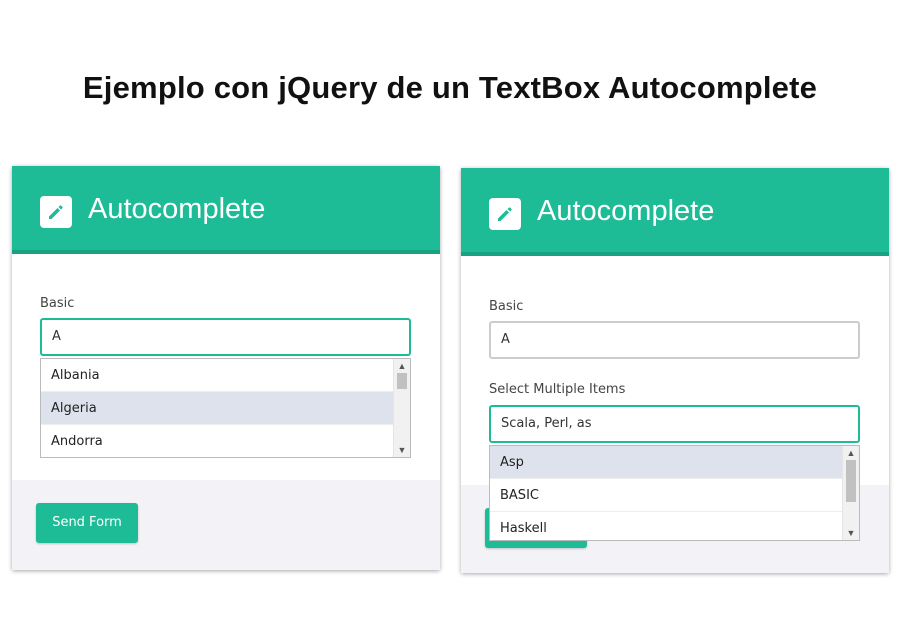  What do you see at coordinates (666, 462) in the screenshot?
I see `dropdown-item-highlighted: Asp` at bounding box center [666, 462].